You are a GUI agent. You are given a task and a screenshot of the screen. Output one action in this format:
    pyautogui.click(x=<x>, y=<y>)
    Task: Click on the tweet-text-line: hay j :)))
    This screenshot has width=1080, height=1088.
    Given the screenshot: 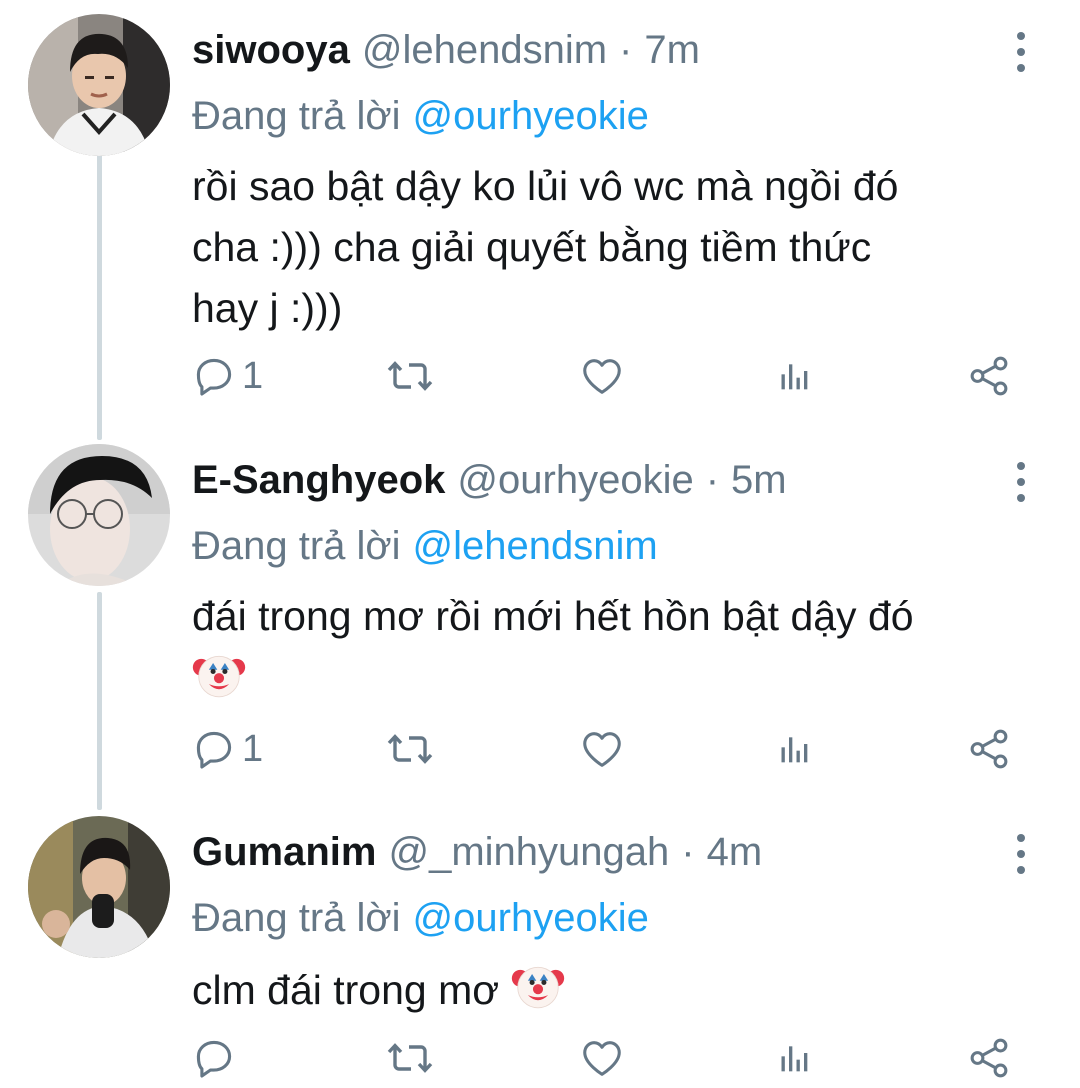 What is the action you would take?
    pyautogui.click(x=267, y=308)
    